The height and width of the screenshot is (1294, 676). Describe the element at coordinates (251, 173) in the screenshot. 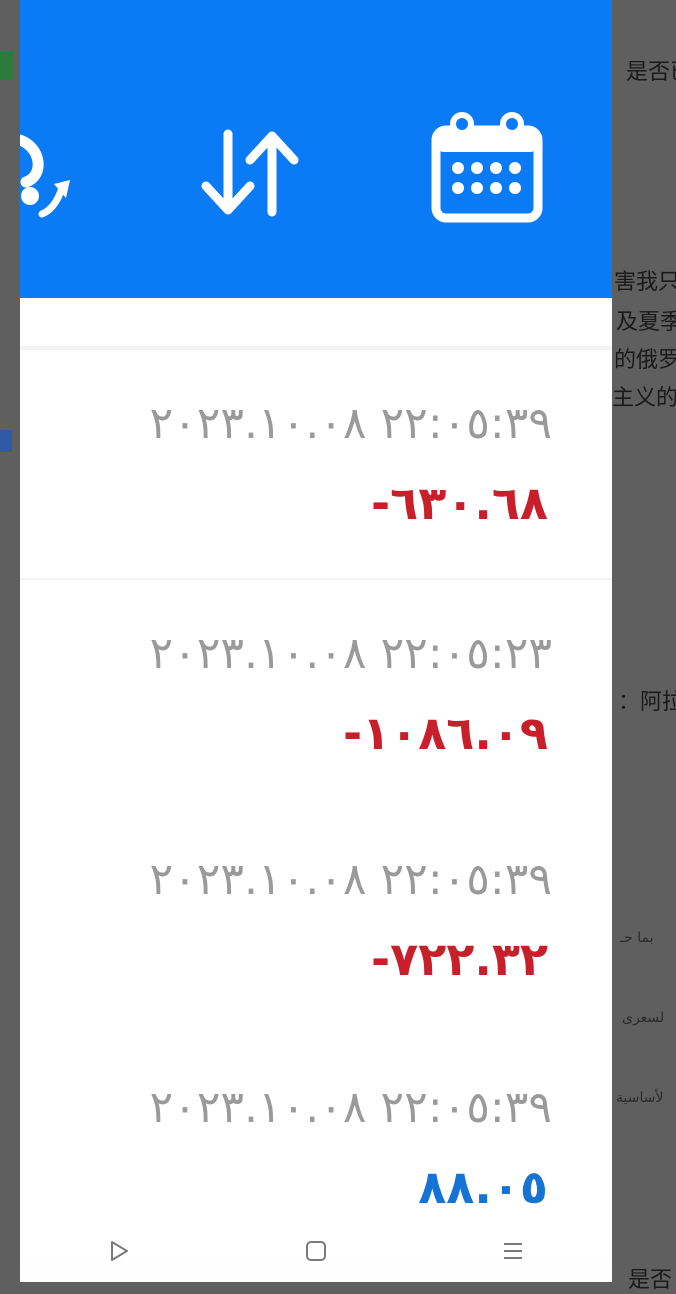

I see `sort-arrows-icon` at that location.